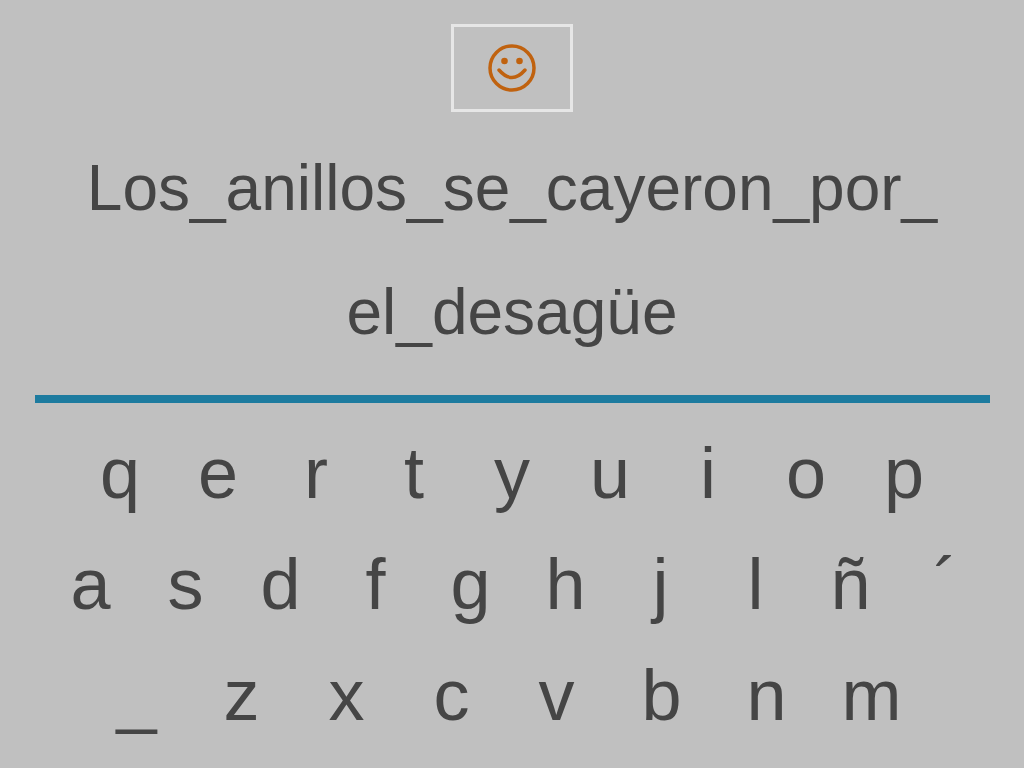 This screenshot has height=768, width=1024. What do you see at coordinates (218, 472) in the screenshot?
I see `letter-key: e` at bounding box center [218, 472].